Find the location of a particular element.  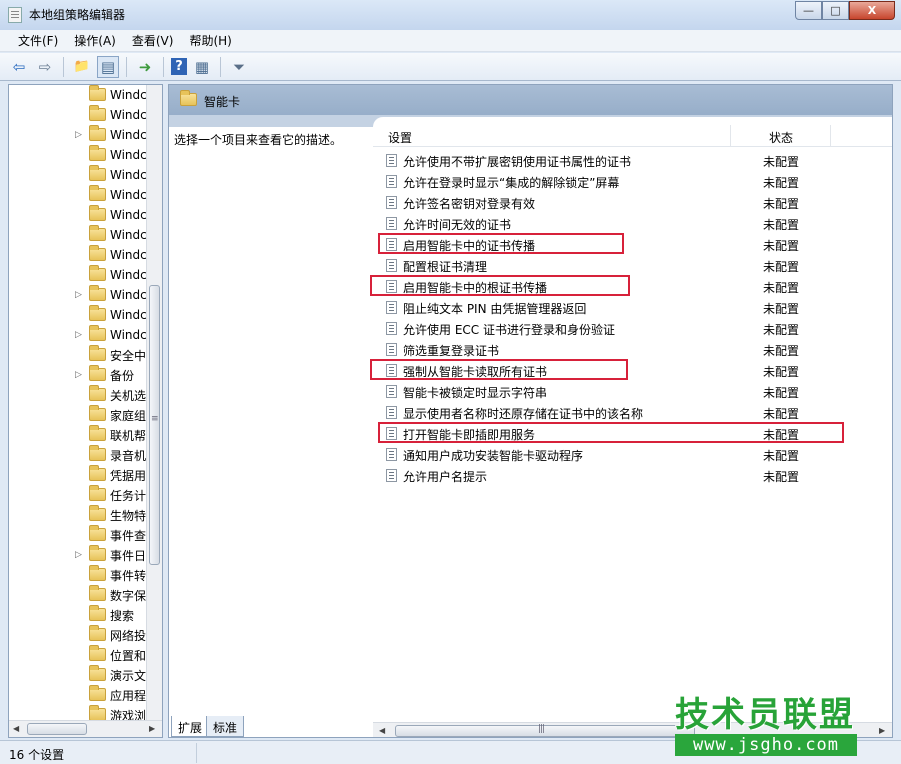

setting-row: 筛选重复登录证书 未配置 is located at coordinates (632, 349).